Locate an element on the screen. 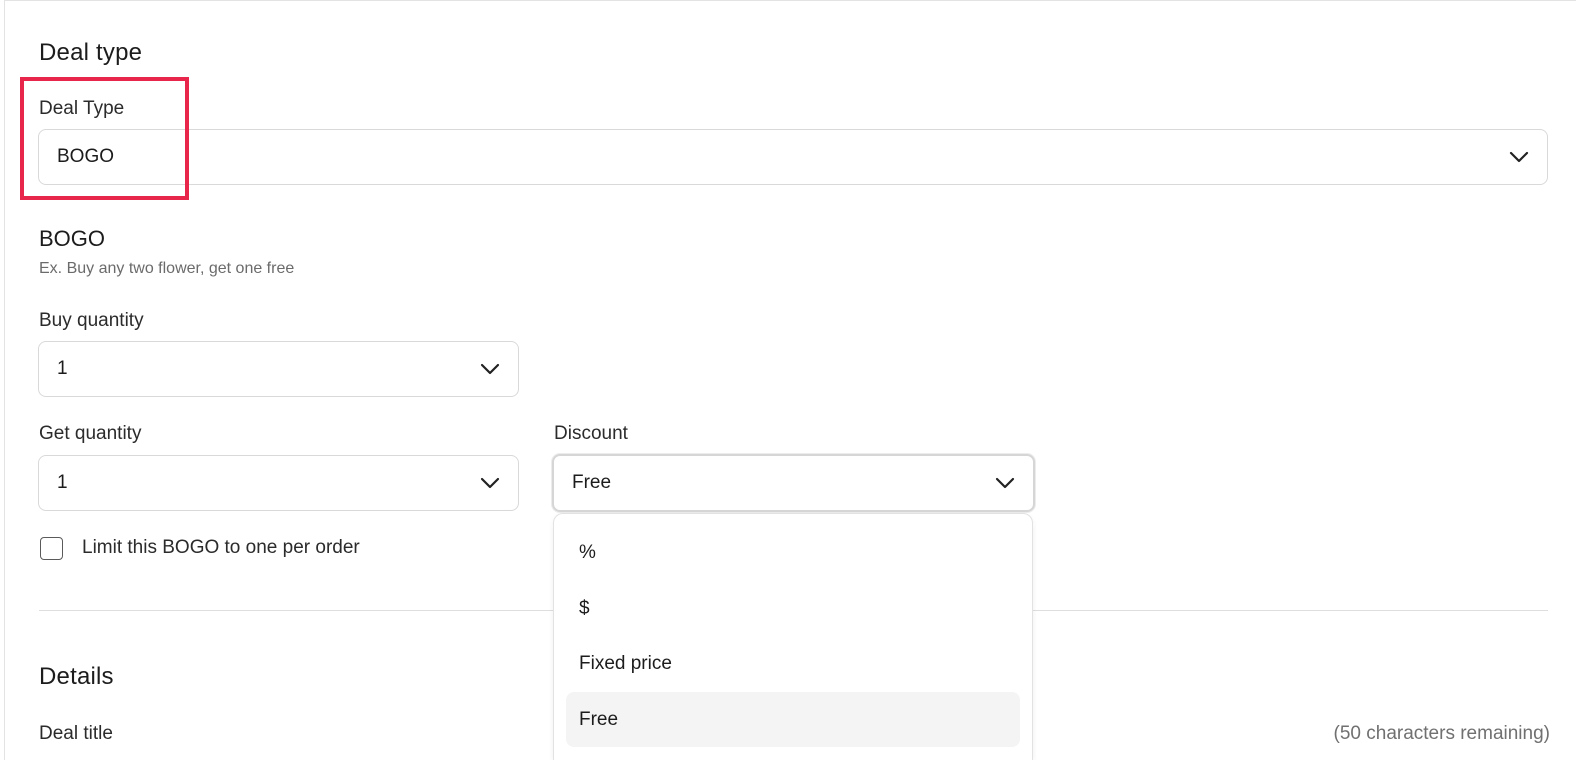 This screenshot has width=1576, height=760. deal-title-chars-remaining: (50 characters remaining) is located at coordinates (1441, 733).